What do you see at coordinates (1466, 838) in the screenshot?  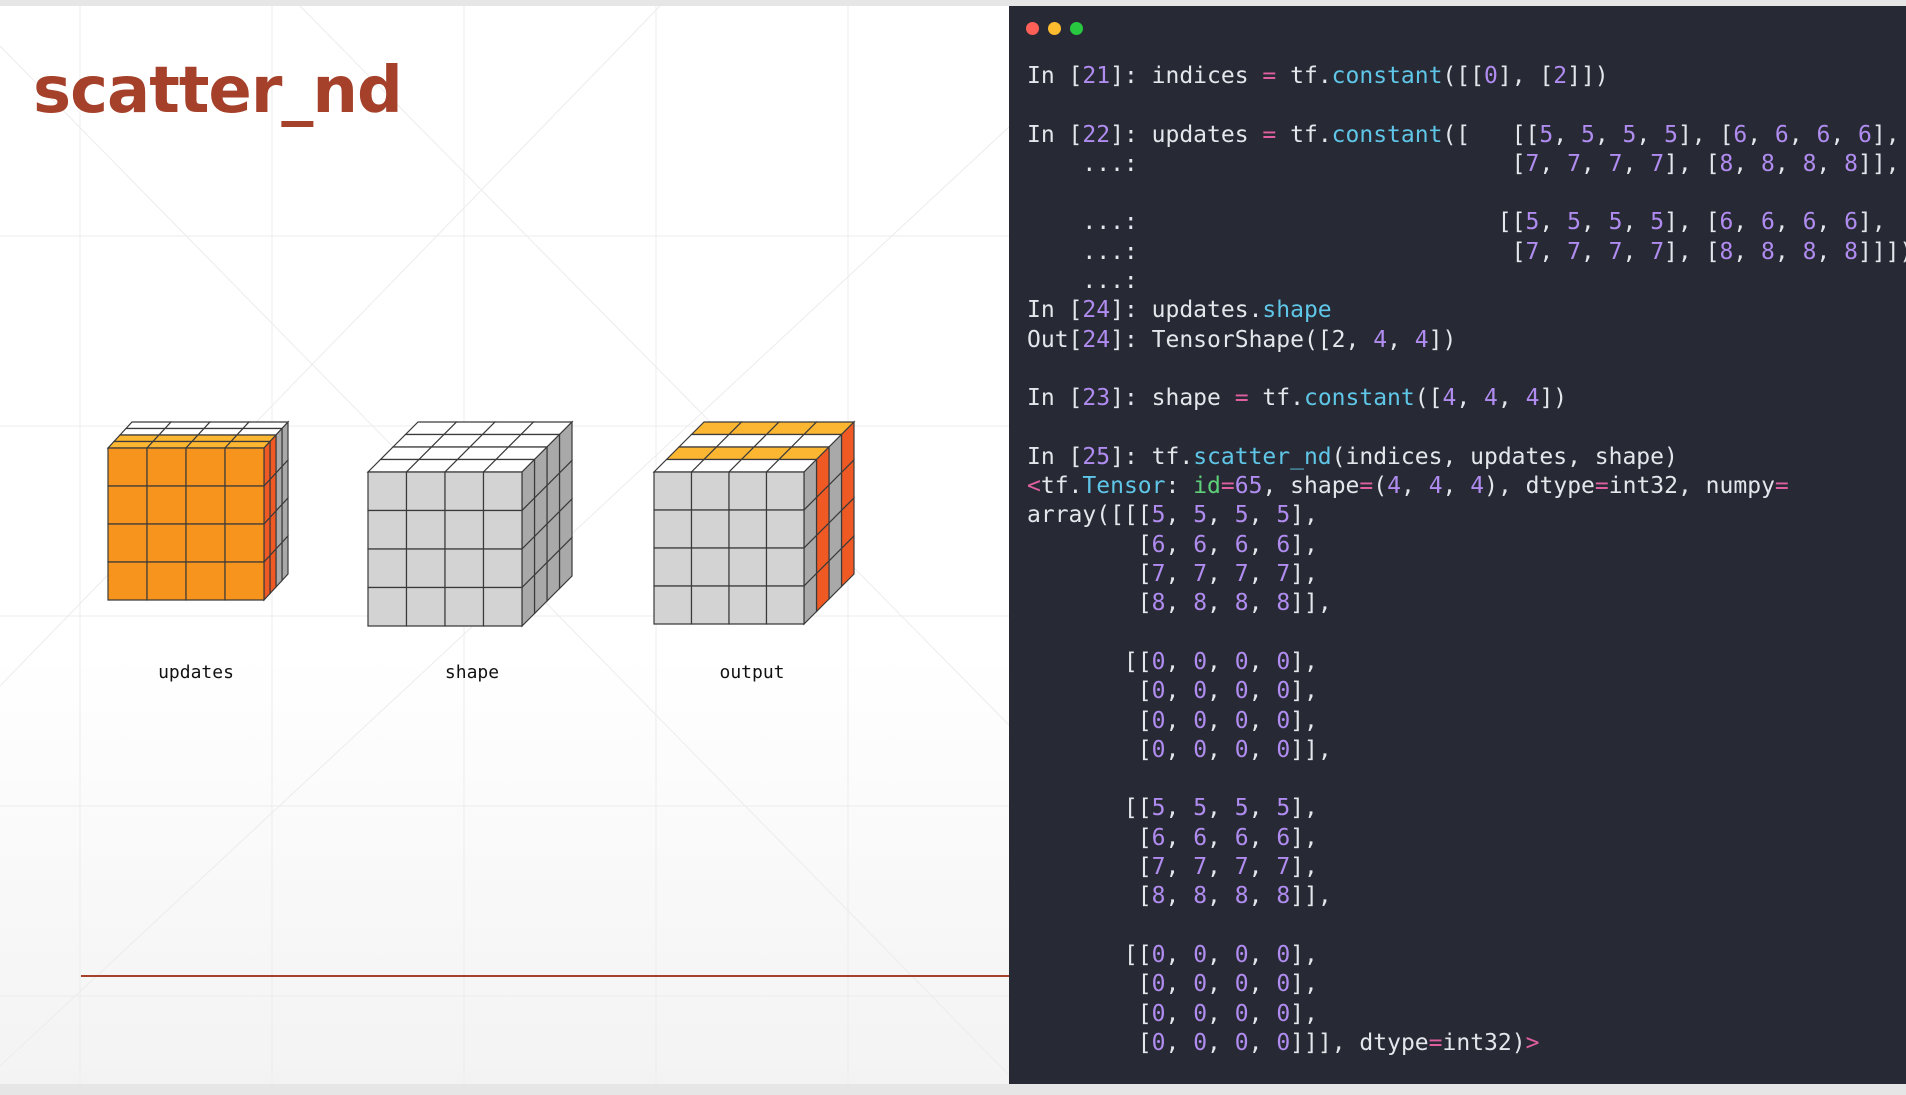 I see `terminal-line: [6, 6, 6, 6],` at bounding box center [1466, 838].